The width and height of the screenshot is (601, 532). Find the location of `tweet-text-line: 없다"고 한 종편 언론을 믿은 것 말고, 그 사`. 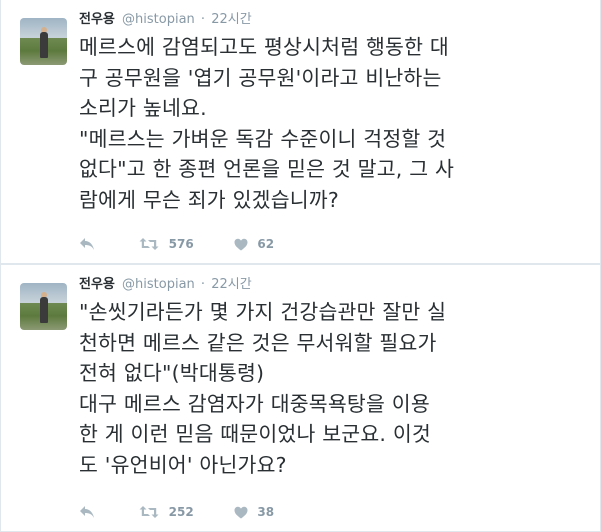

tweet-text-line: 없다"고 한 종편 언론을 믿은 것 말고, 그 사 is located at coordinates (267, 169).